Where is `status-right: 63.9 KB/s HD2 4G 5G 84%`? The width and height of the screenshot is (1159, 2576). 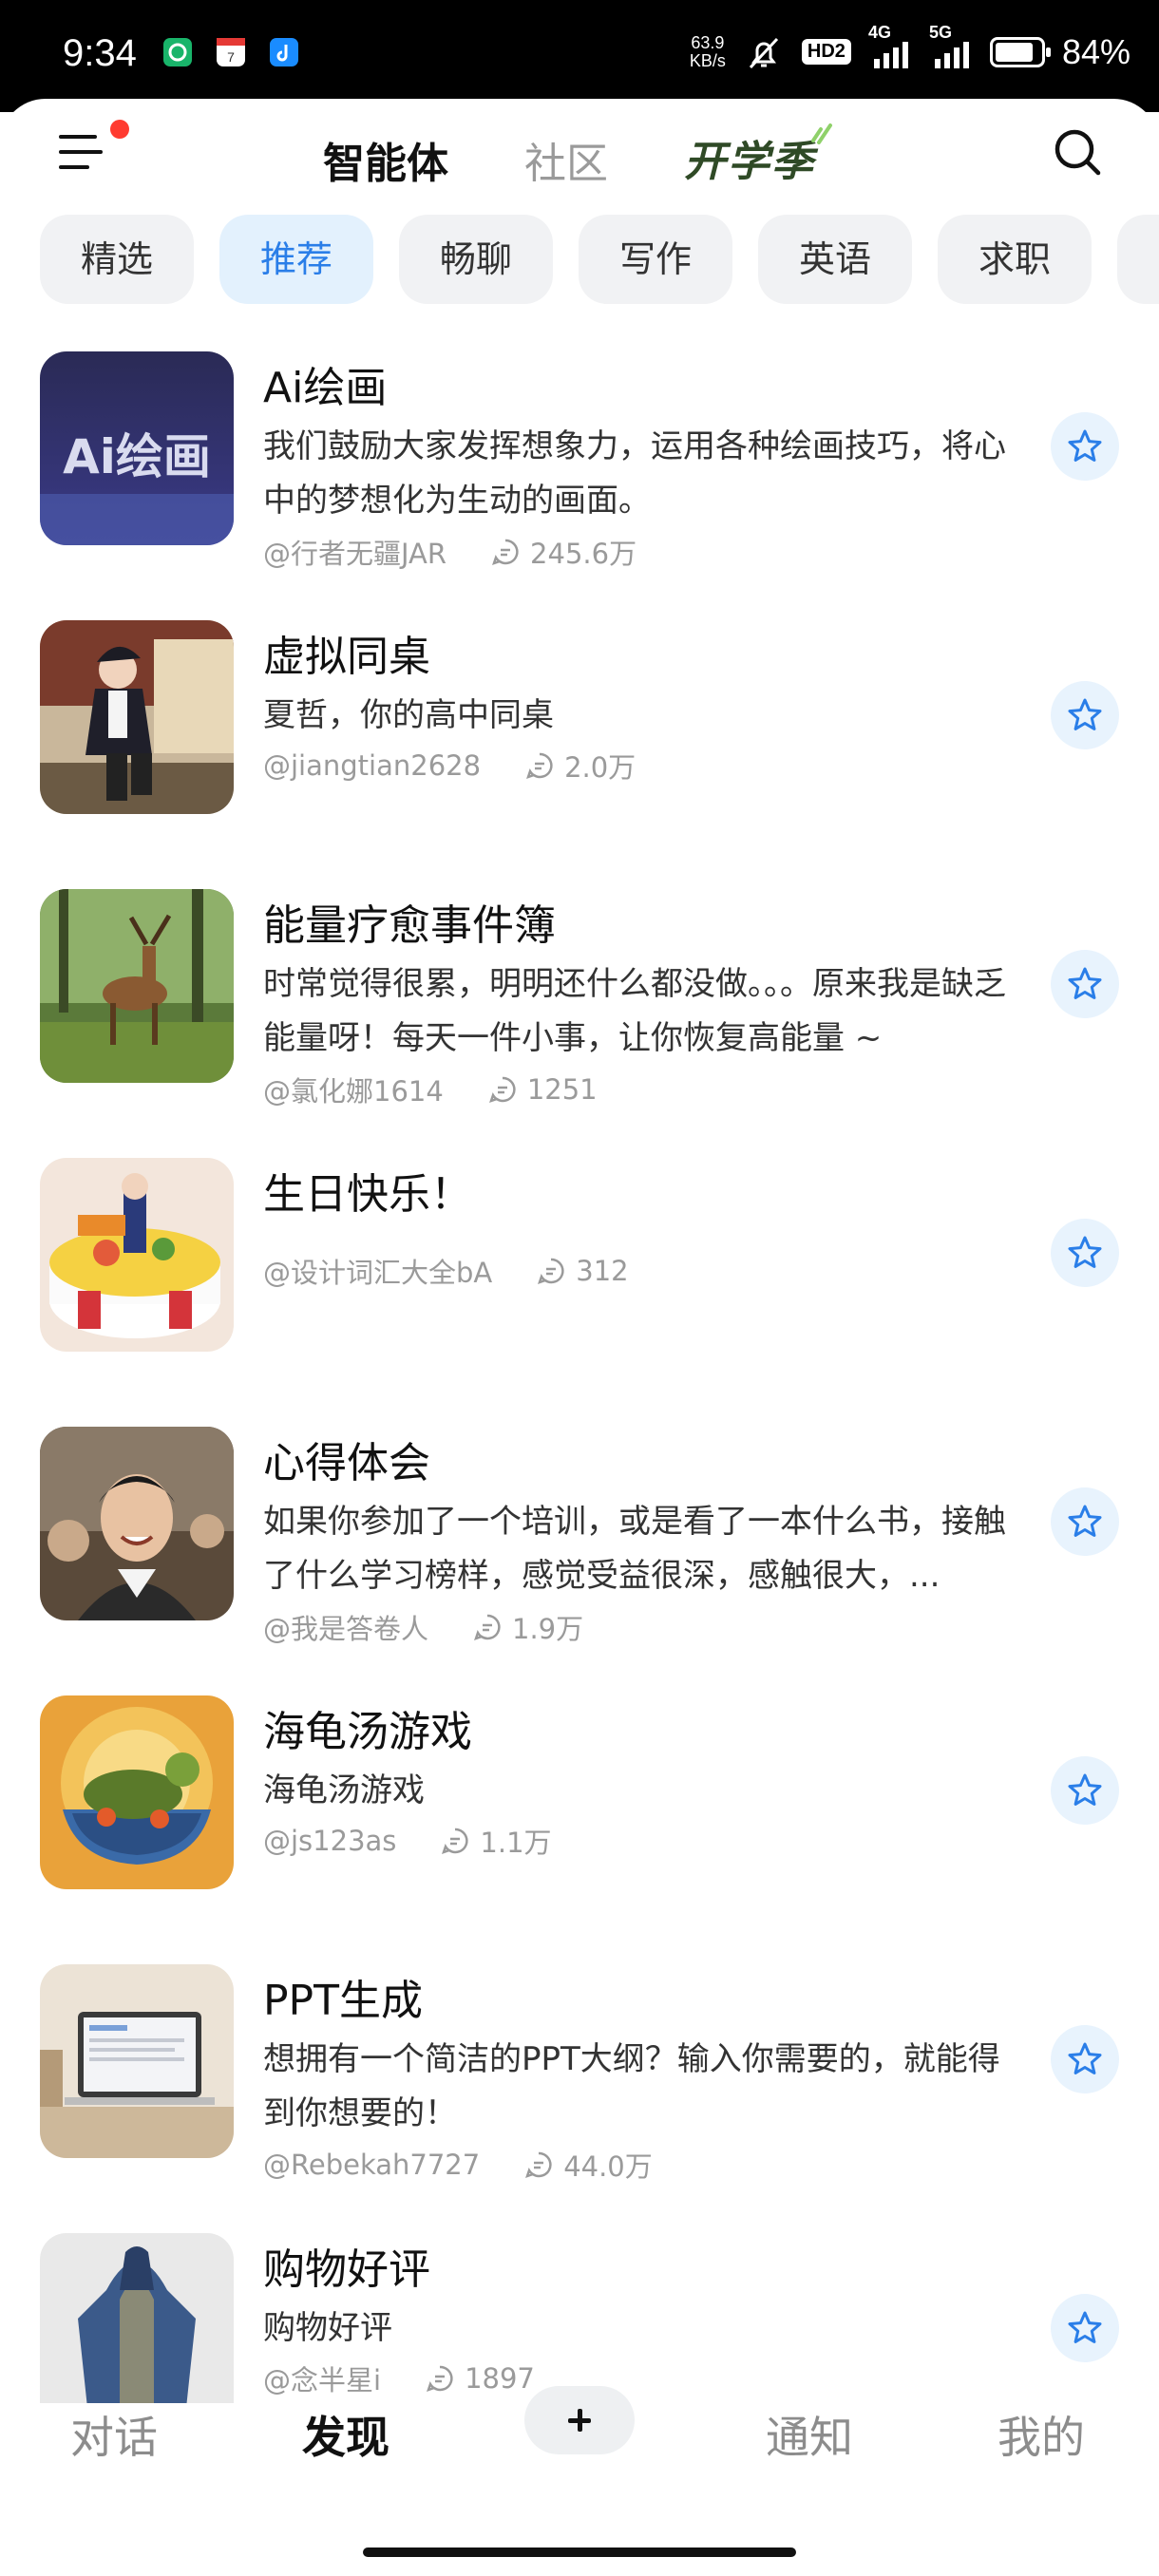
status-right: 63.9 KB/s HD2 4G 5G 84% is located at coordinates (909, 48).